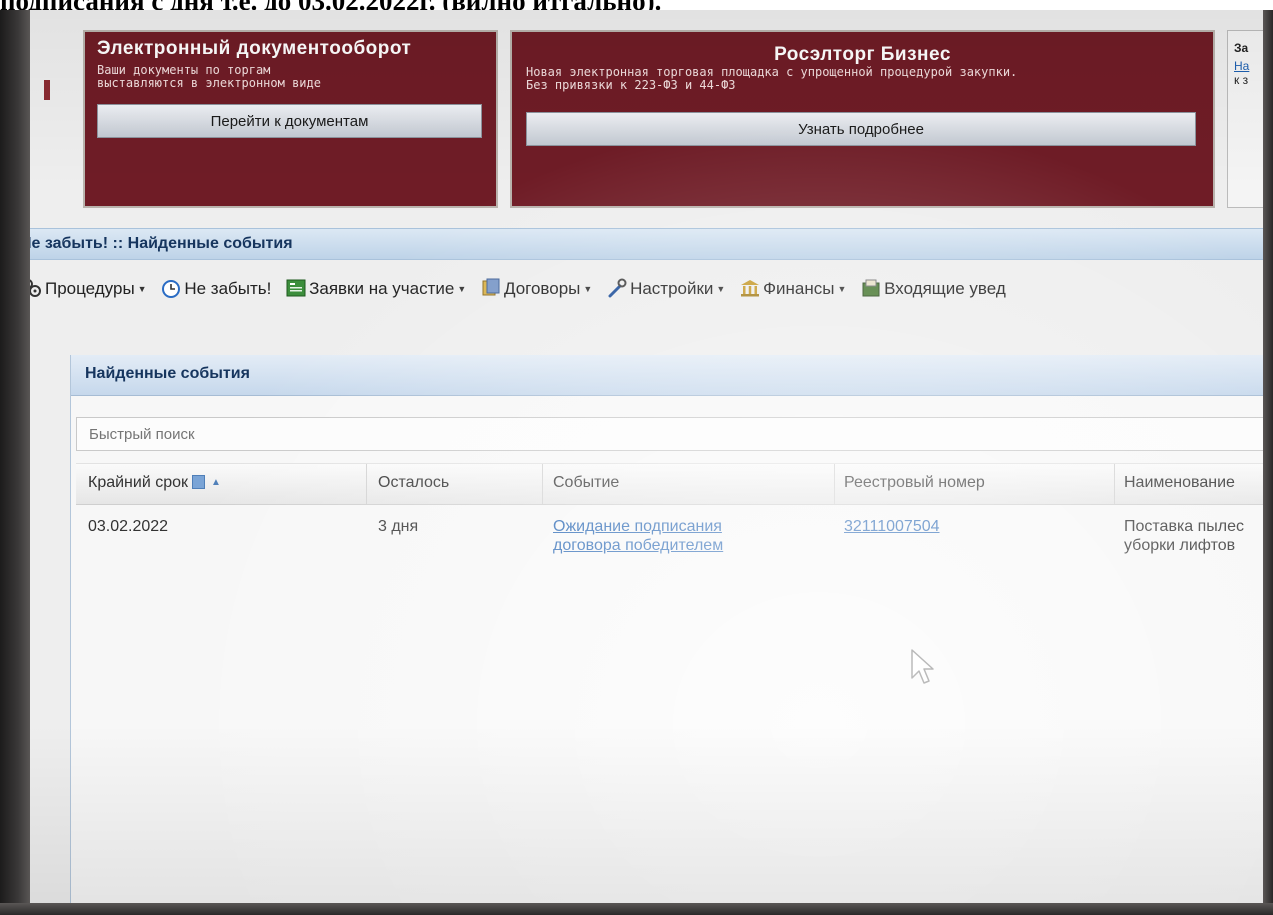  What do you see at coordinates (413, 483) in the screenshot?
I see `column-header-remaining: Осталось` at bounding box center [413, 483].